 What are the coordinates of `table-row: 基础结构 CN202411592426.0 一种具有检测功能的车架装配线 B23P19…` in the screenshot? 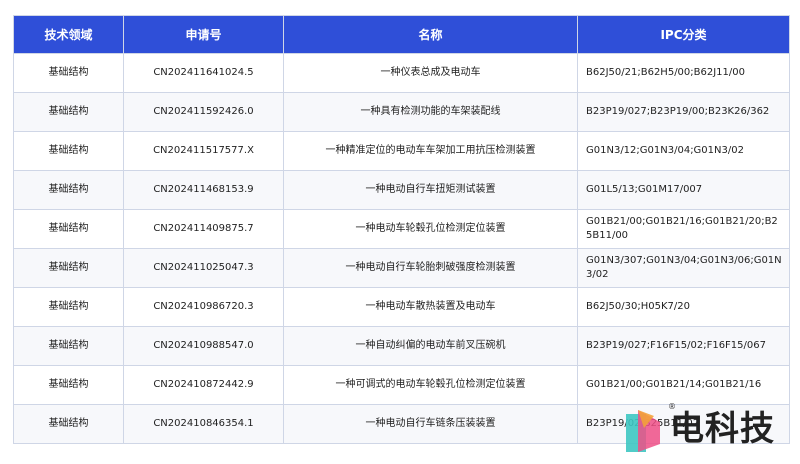 It's located at (401, 112).